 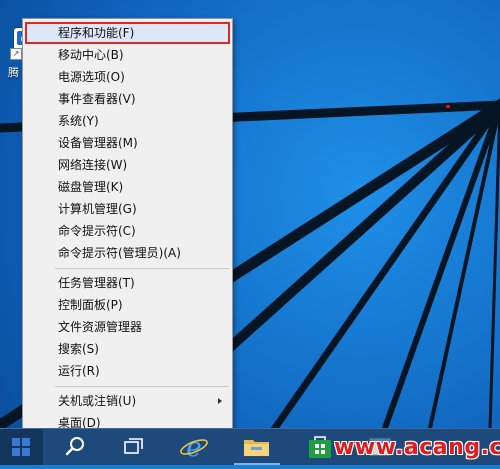 I want to click on menu-item-command-prompt-admin: 命令提示符(管理员)(A), so click(x=127, y=253).